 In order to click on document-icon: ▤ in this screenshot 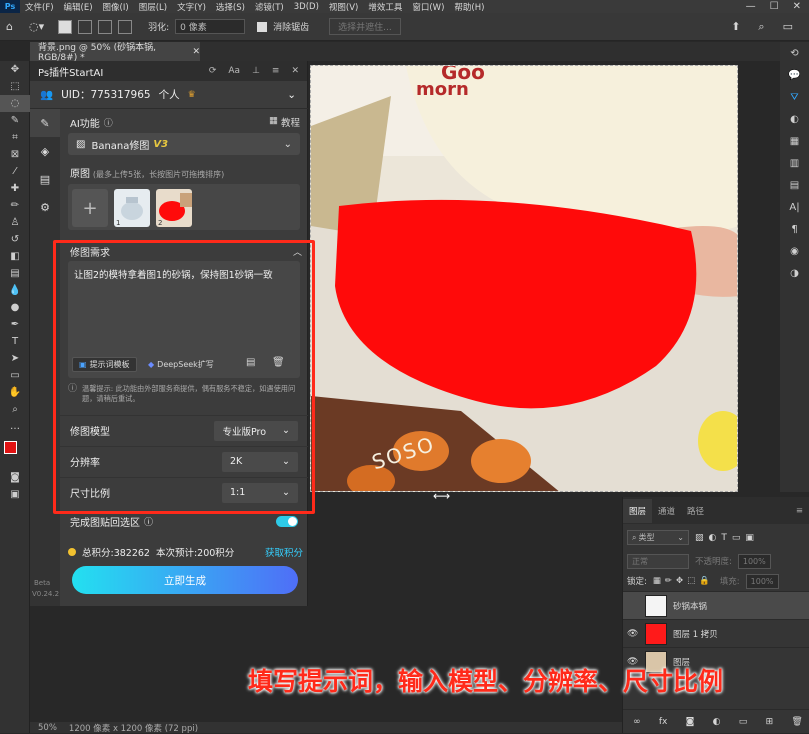, I will do `click(45, 179)`.